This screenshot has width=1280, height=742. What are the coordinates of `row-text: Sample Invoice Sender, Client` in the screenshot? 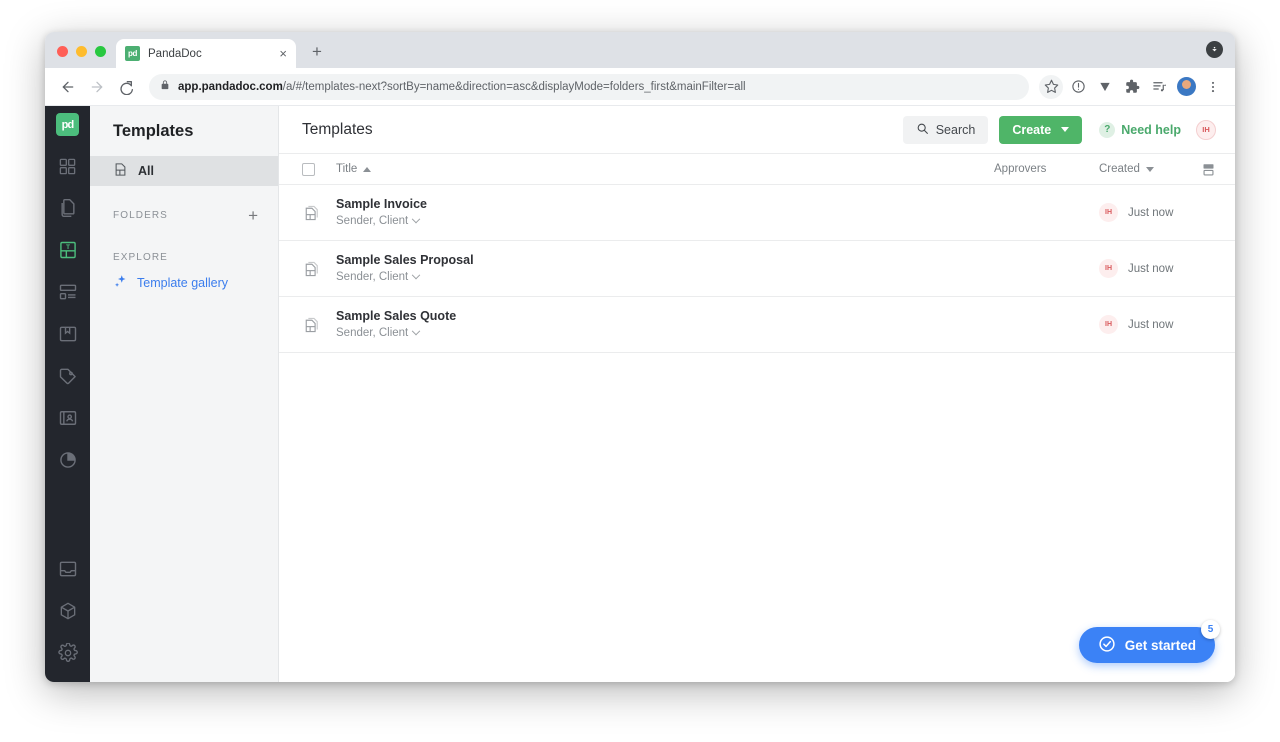 It's located at (665, 212).